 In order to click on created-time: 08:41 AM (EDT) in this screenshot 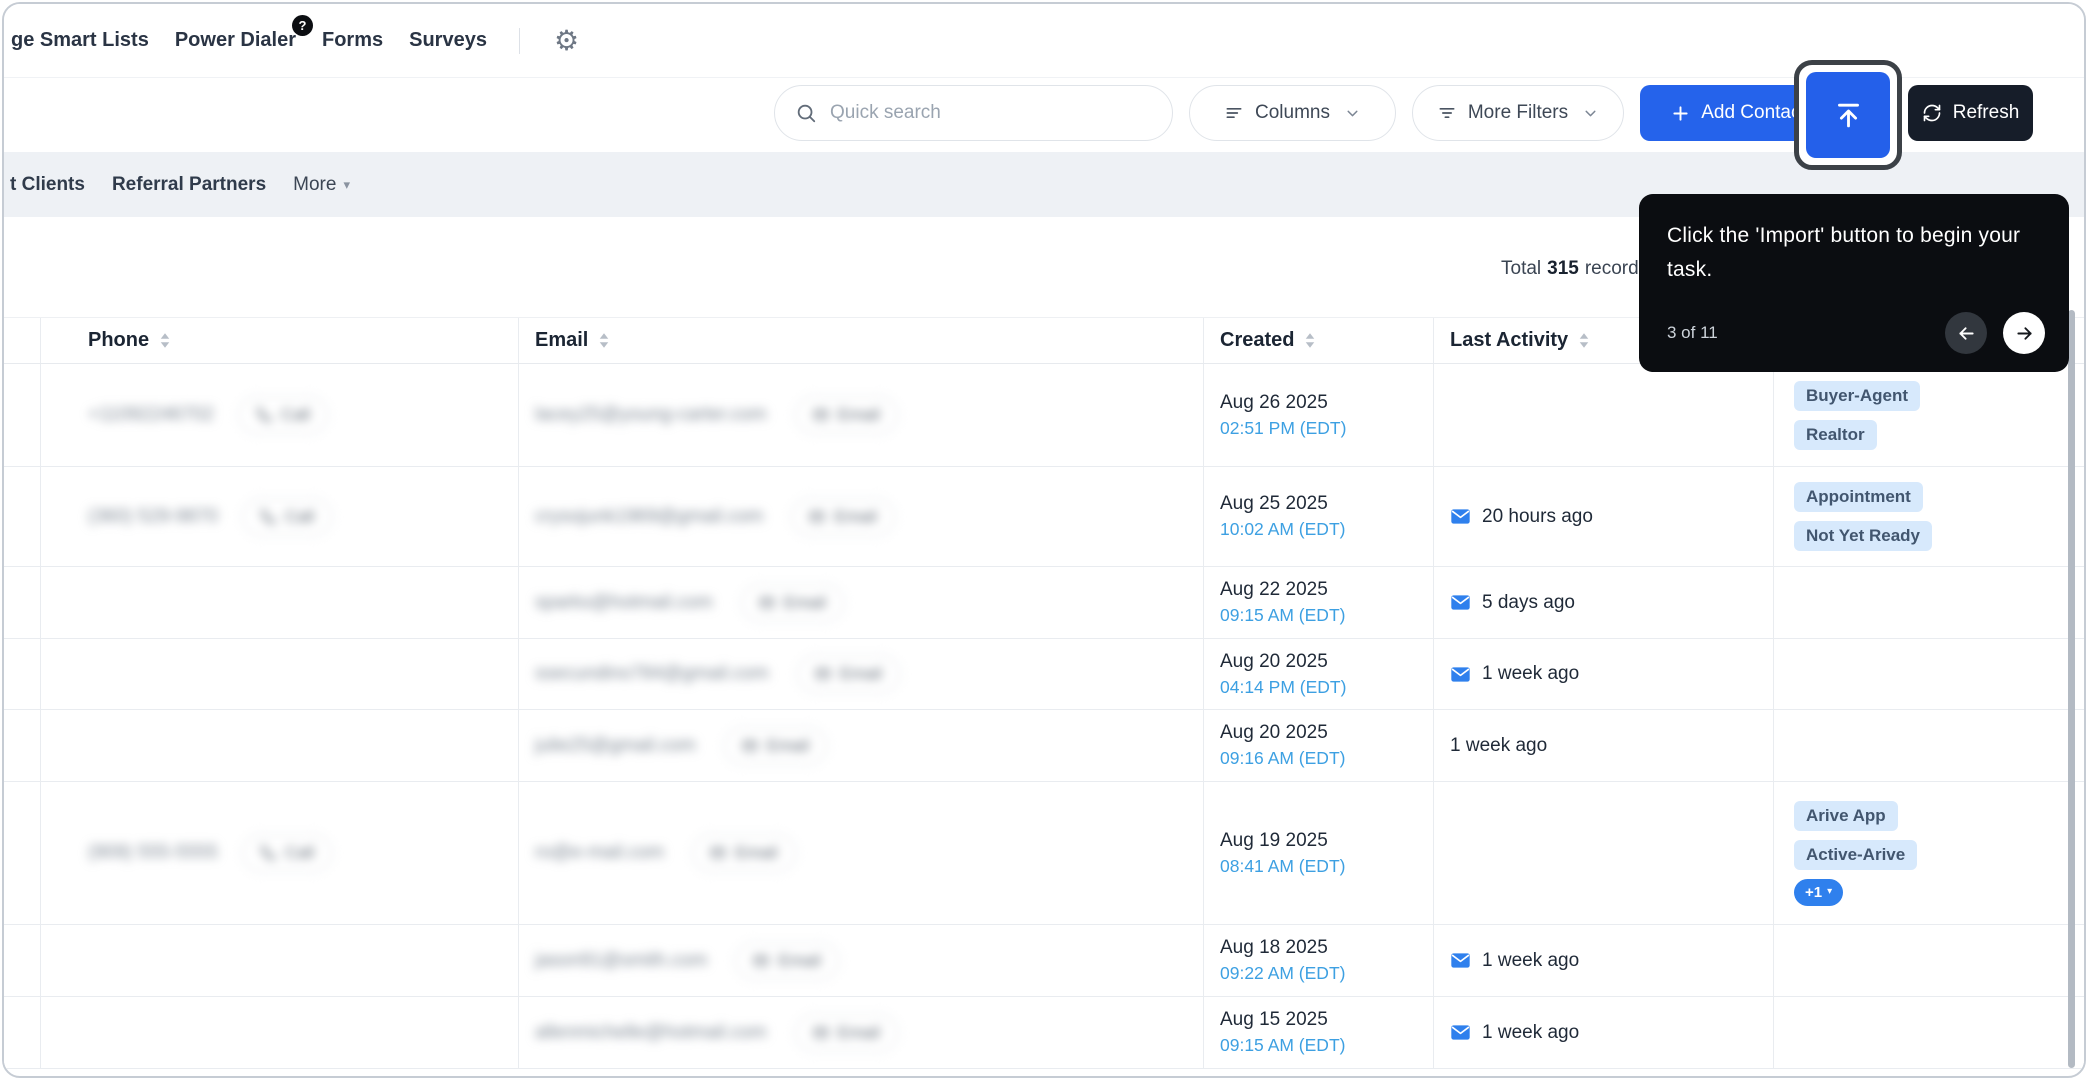, I will do `click(1283, 865)`.